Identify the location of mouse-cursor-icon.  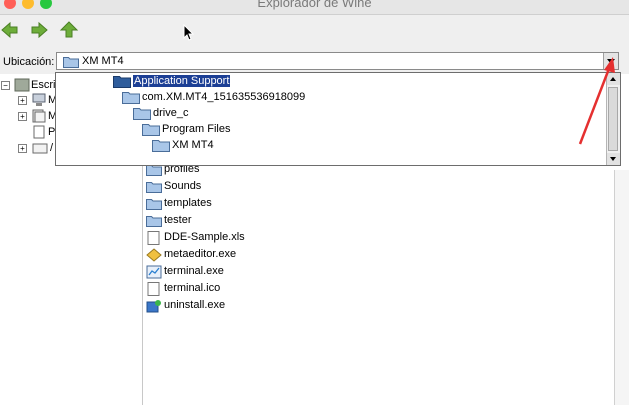
(189, 32).